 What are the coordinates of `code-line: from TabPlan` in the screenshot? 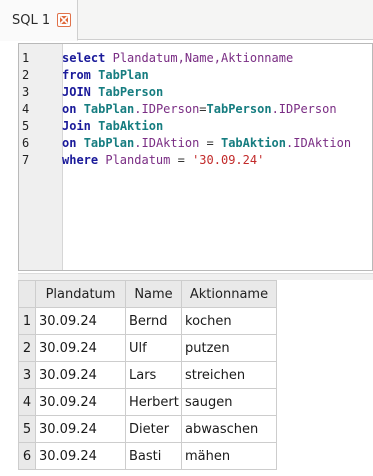 It's located at (105, 75).